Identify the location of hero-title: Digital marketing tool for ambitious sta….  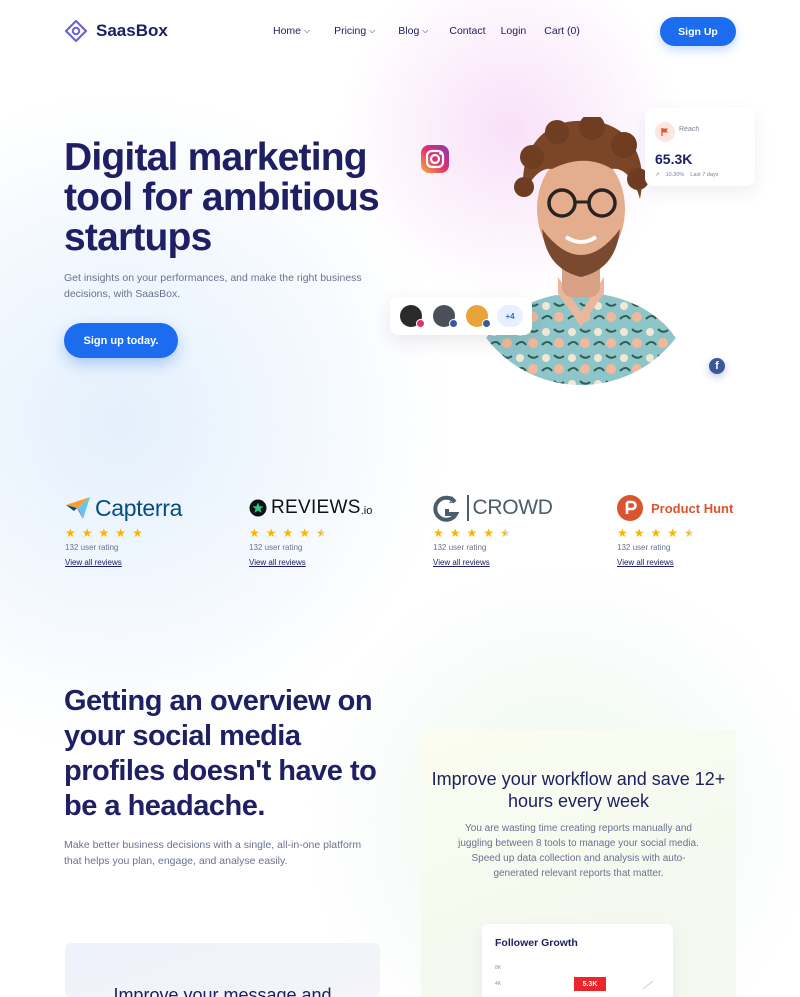
(222, 197).